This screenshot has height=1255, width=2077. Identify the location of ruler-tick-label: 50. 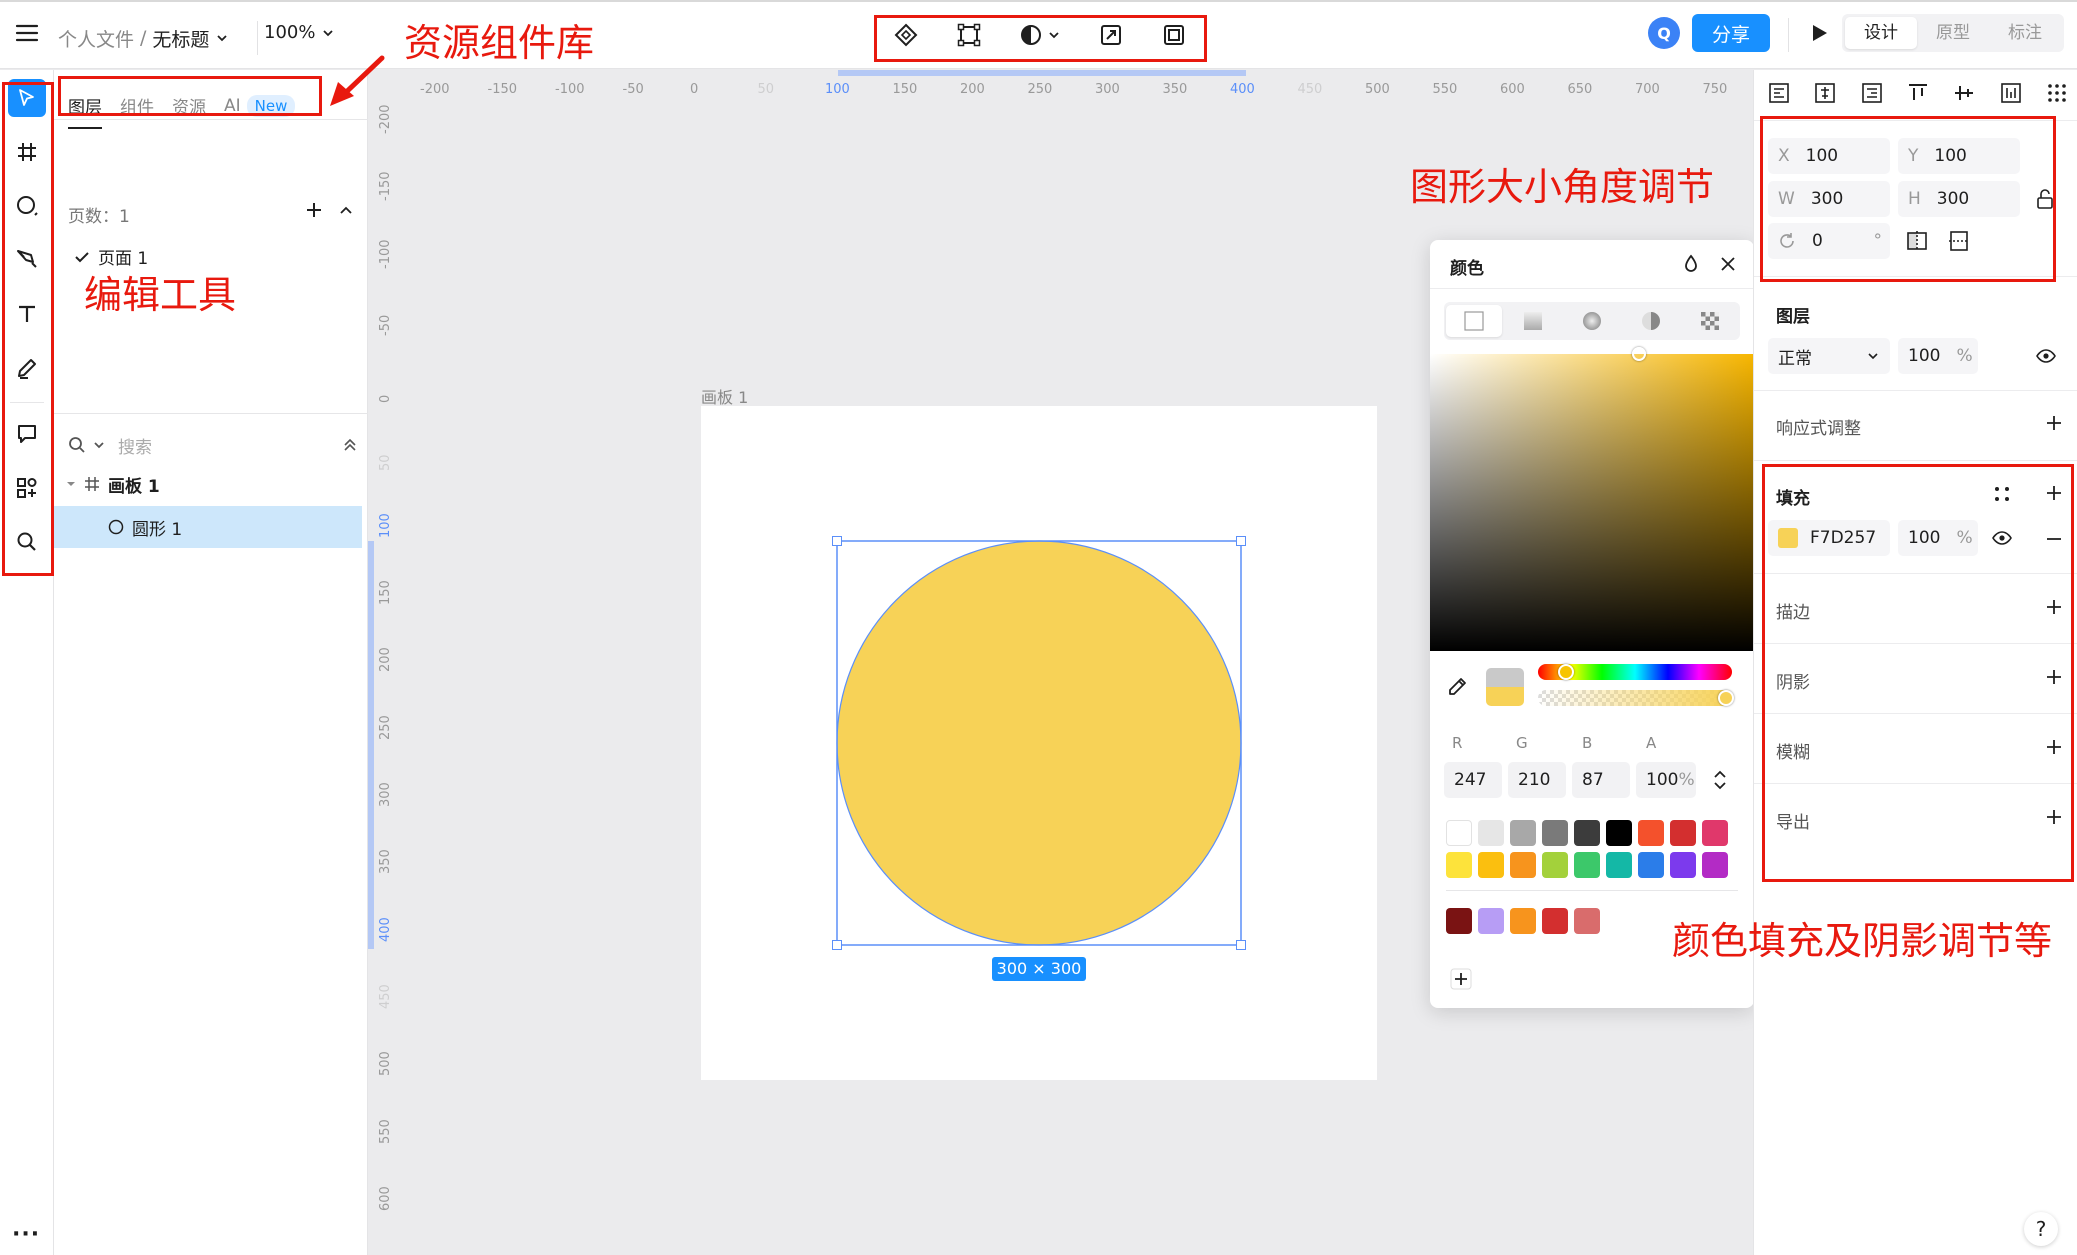
(766, 89).